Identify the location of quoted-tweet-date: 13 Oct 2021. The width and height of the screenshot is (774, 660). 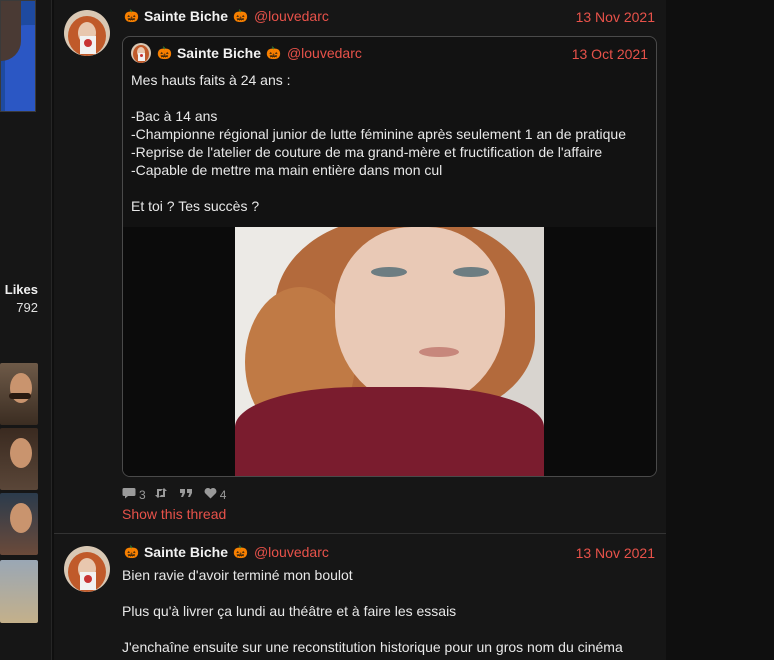
(610, 54).